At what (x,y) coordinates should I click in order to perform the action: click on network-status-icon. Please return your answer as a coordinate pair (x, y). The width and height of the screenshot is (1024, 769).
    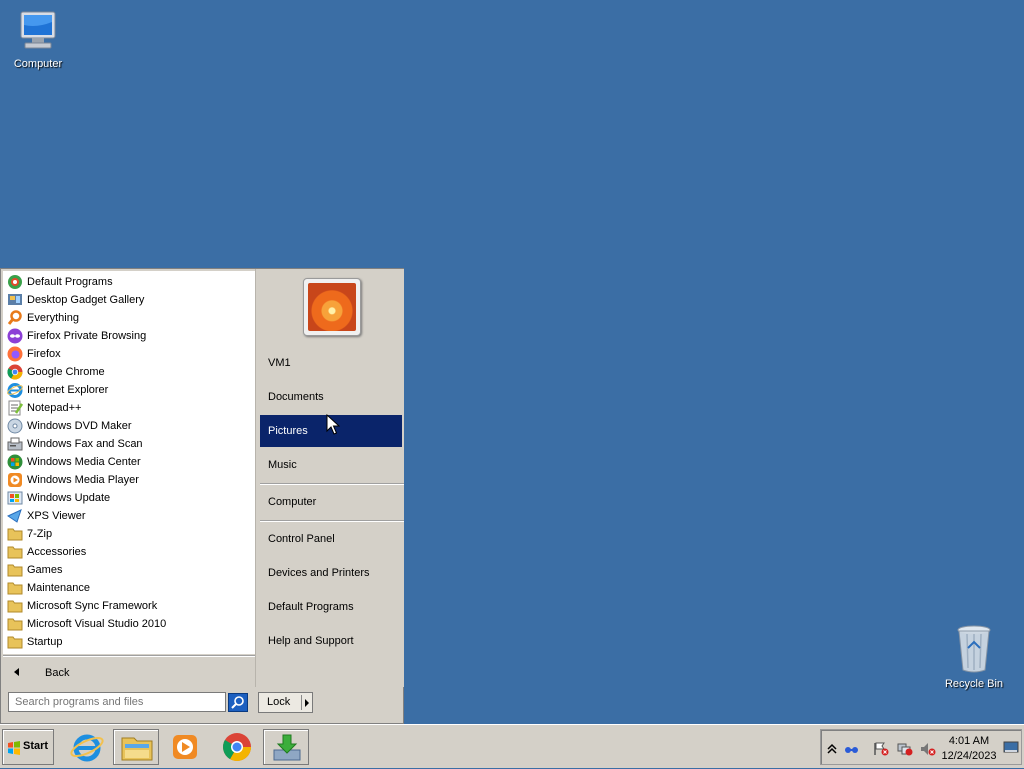
    Looking at the image, I should click on (905, 749).